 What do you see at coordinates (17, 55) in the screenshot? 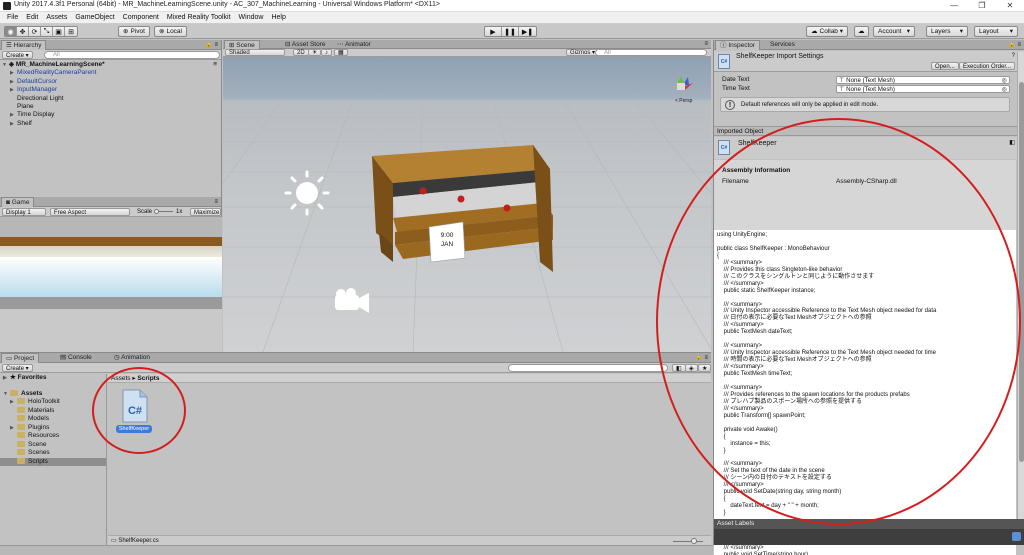
I see `hierarchy-create-button: Create ▾` at bounding box center [17, 55].